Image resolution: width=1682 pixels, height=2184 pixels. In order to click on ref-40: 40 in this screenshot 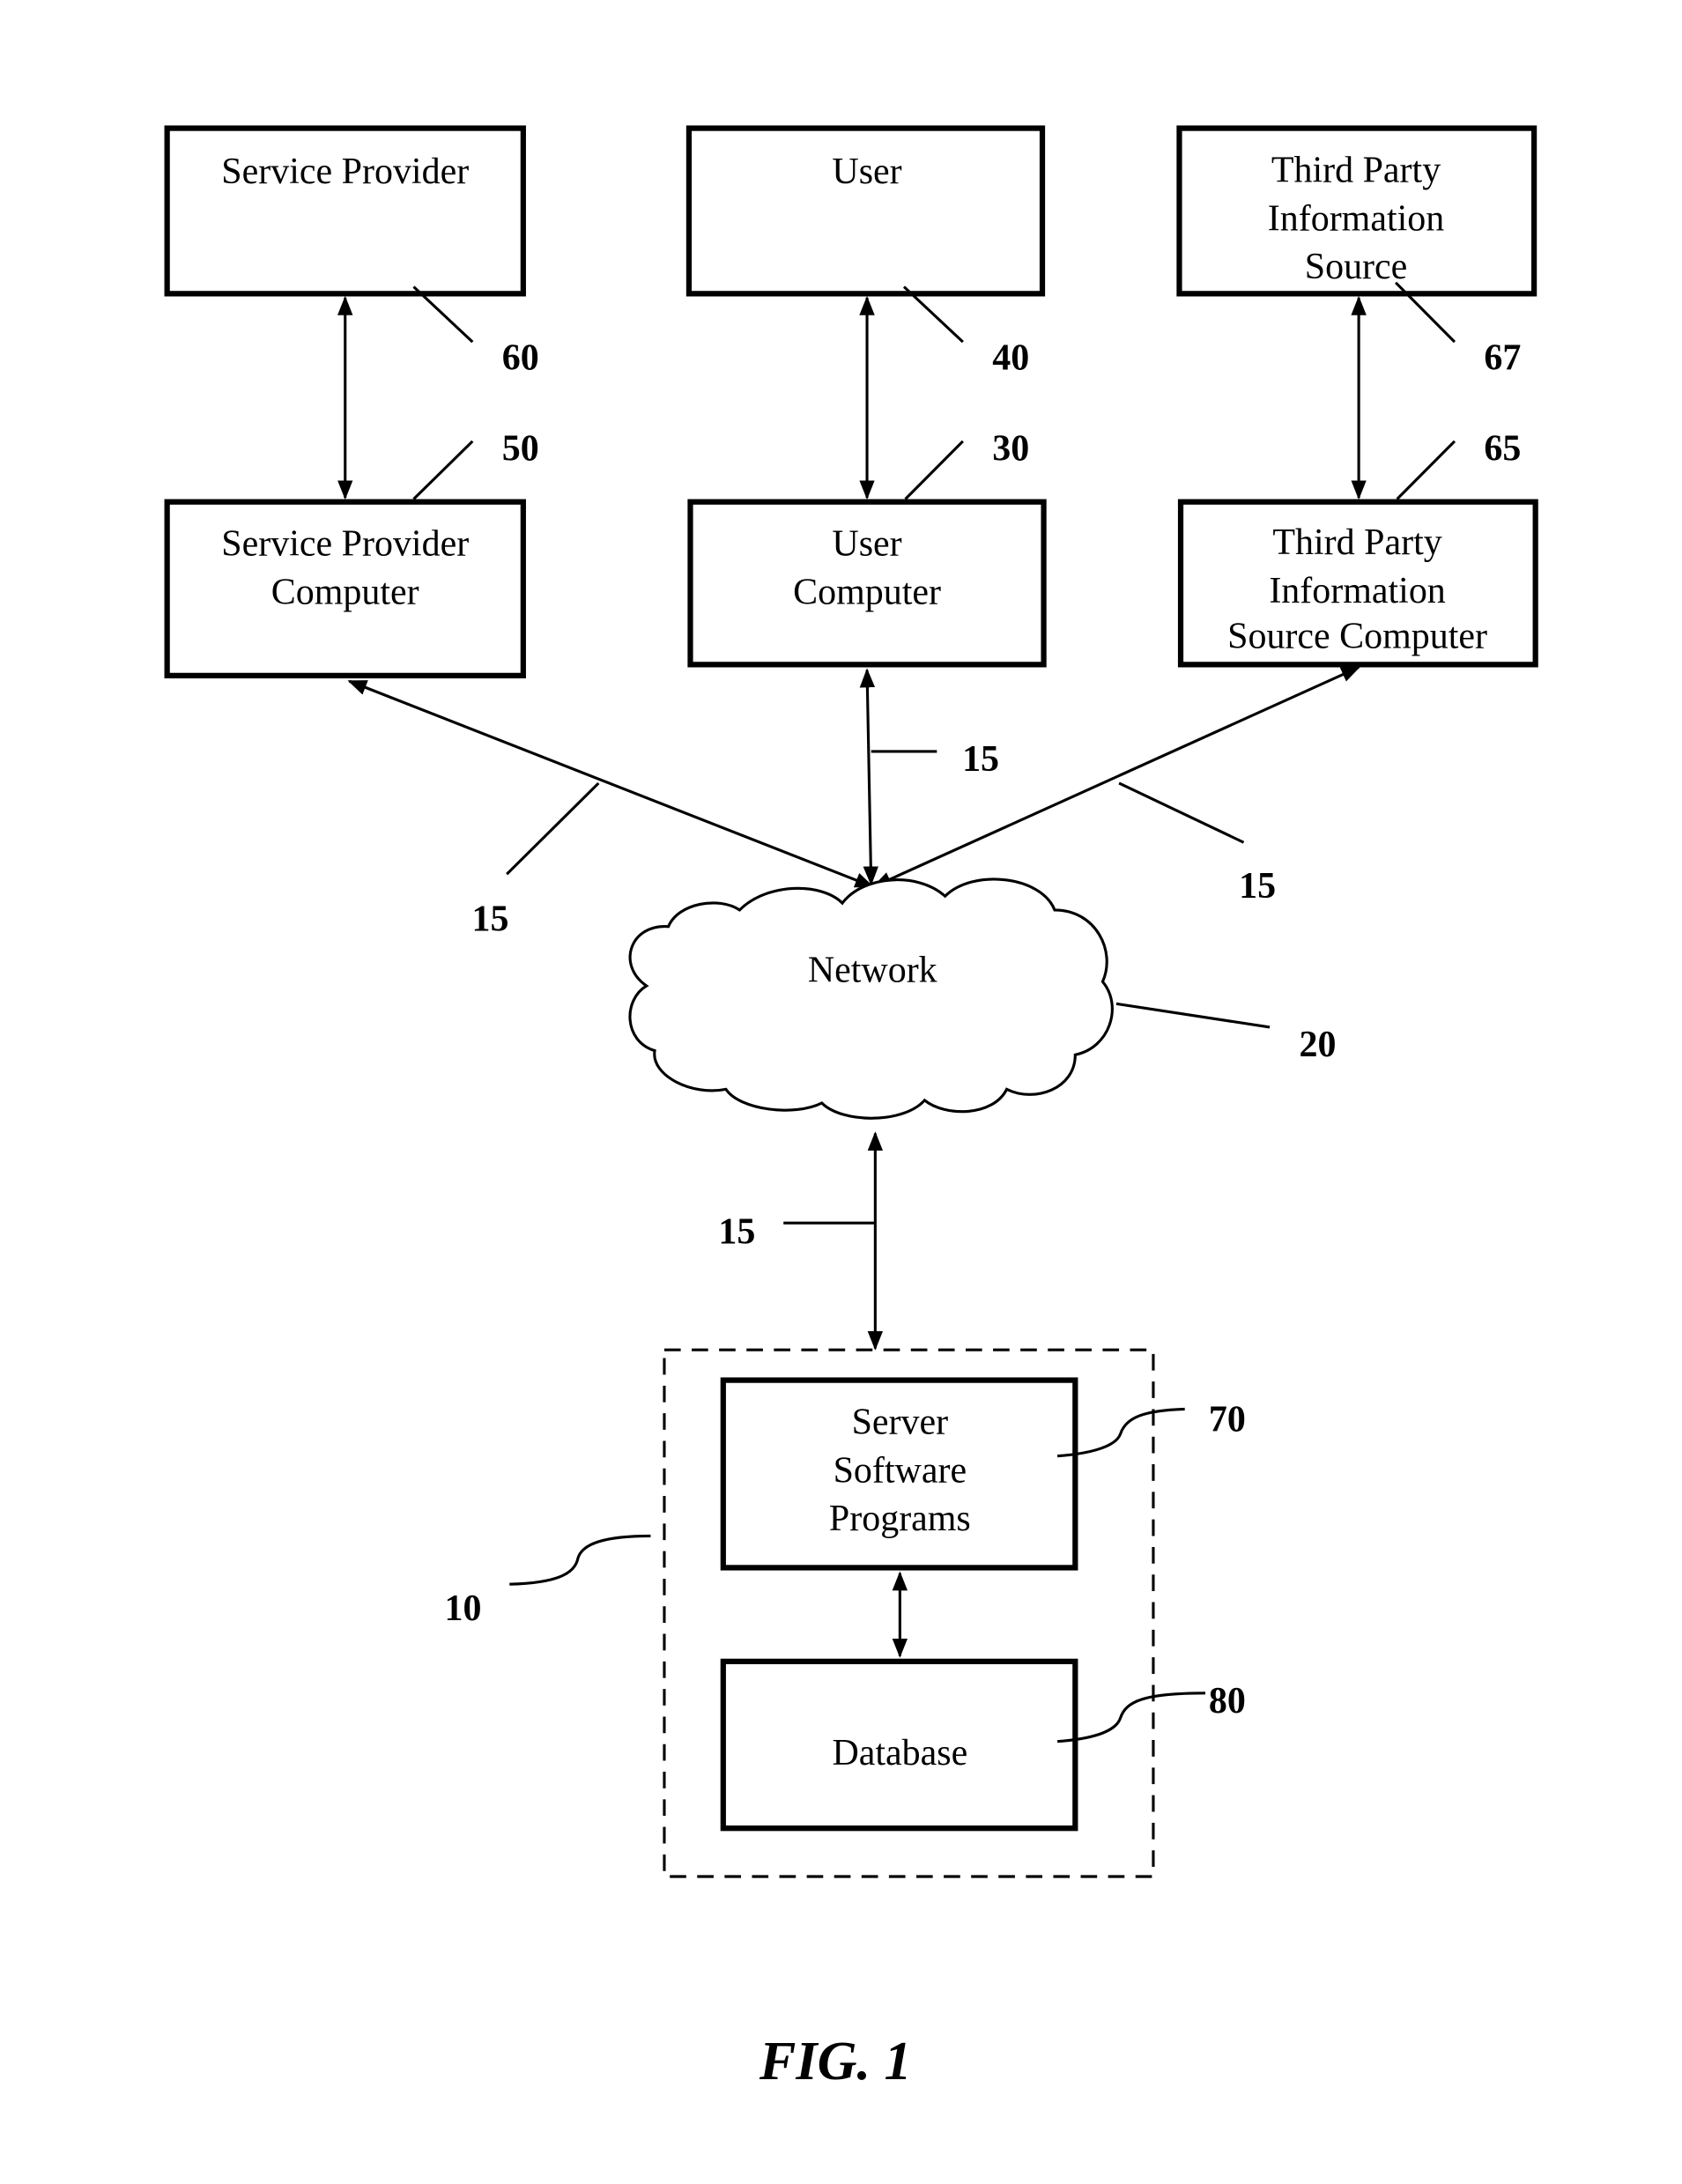, I will do `click(1010, 357)`.